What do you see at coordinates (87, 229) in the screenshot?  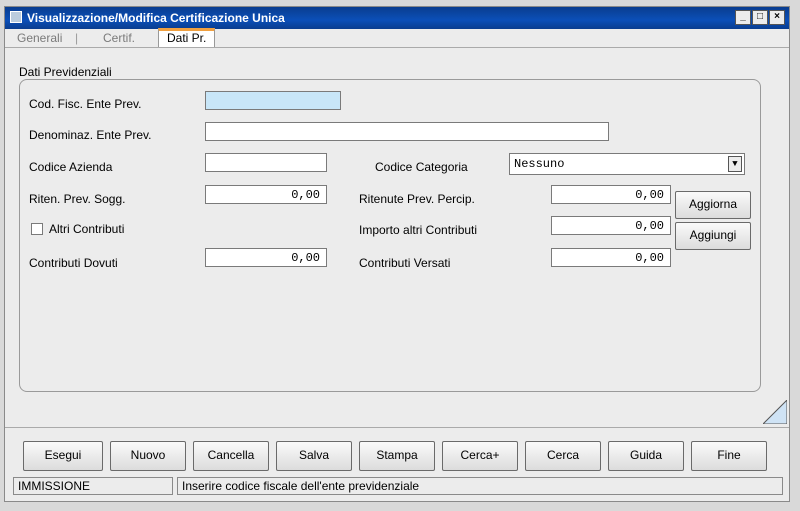 I see `altri-contributi-label: Altri Contributi` at bounding box center [87, 229].